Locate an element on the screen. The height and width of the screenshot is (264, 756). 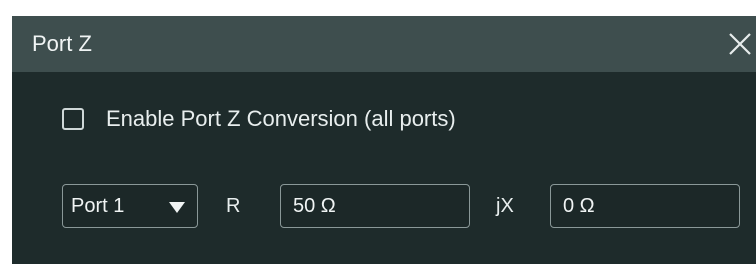
port-select-value: Port 1 is located at coordinates (98, 205).